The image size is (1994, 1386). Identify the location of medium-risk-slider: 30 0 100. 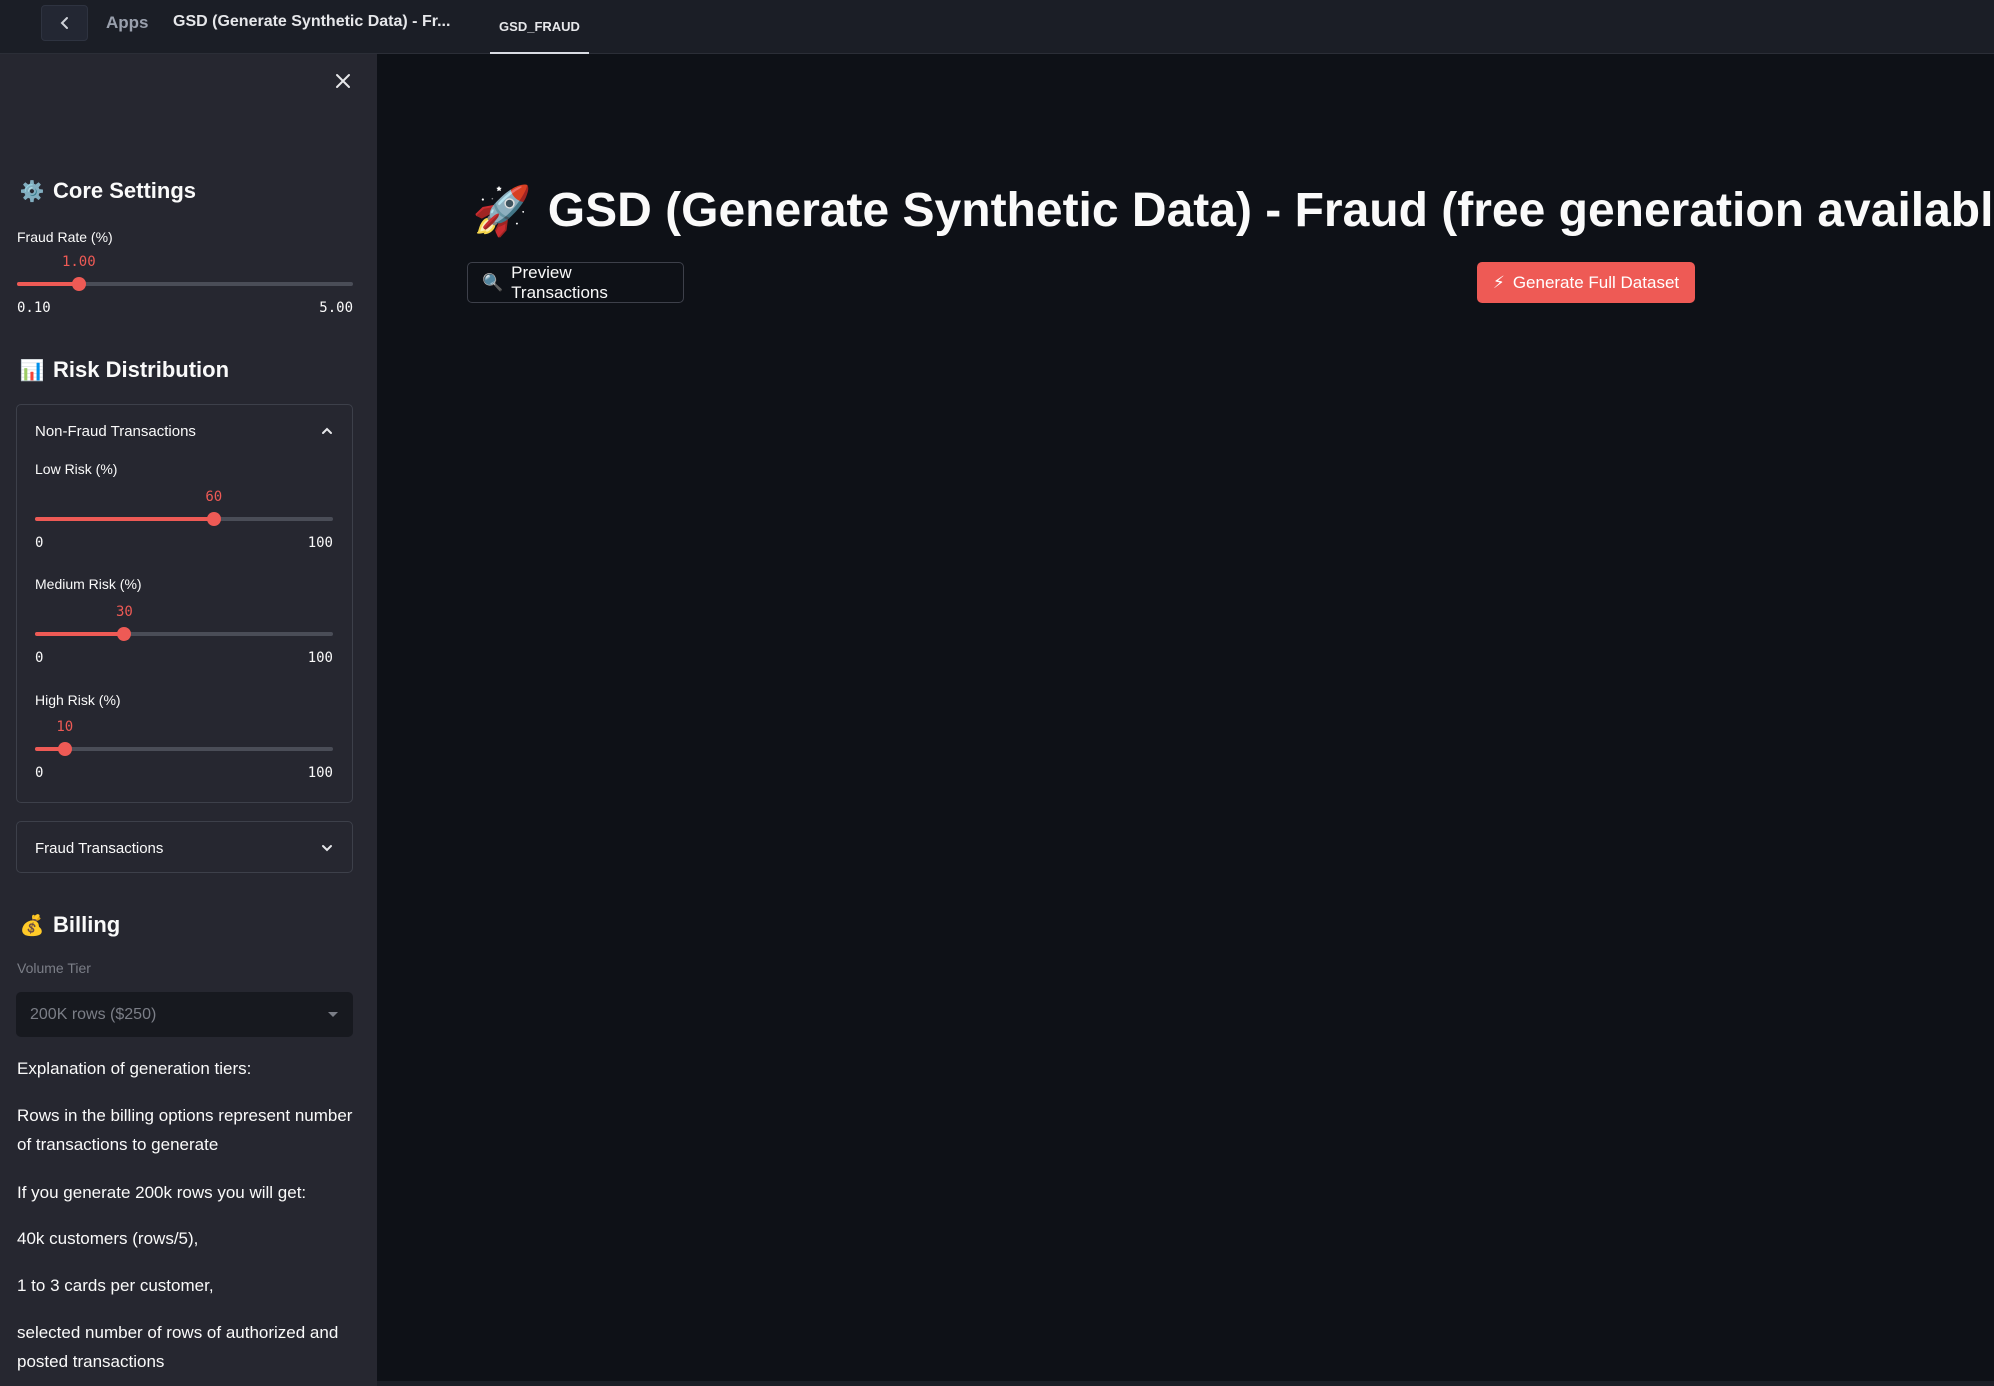
(184, 635).